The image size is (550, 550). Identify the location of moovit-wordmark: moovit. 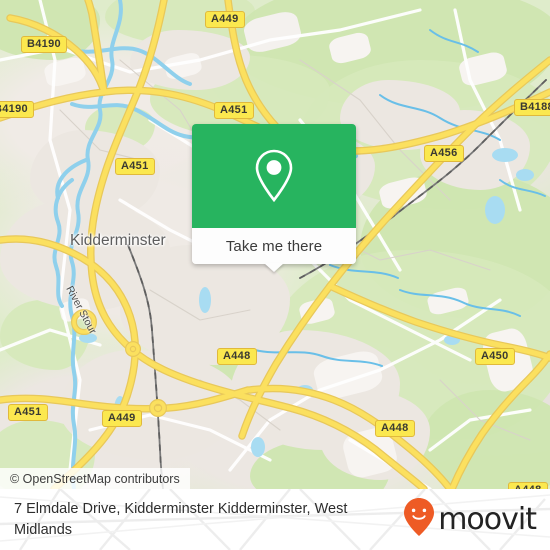
(487, 519).